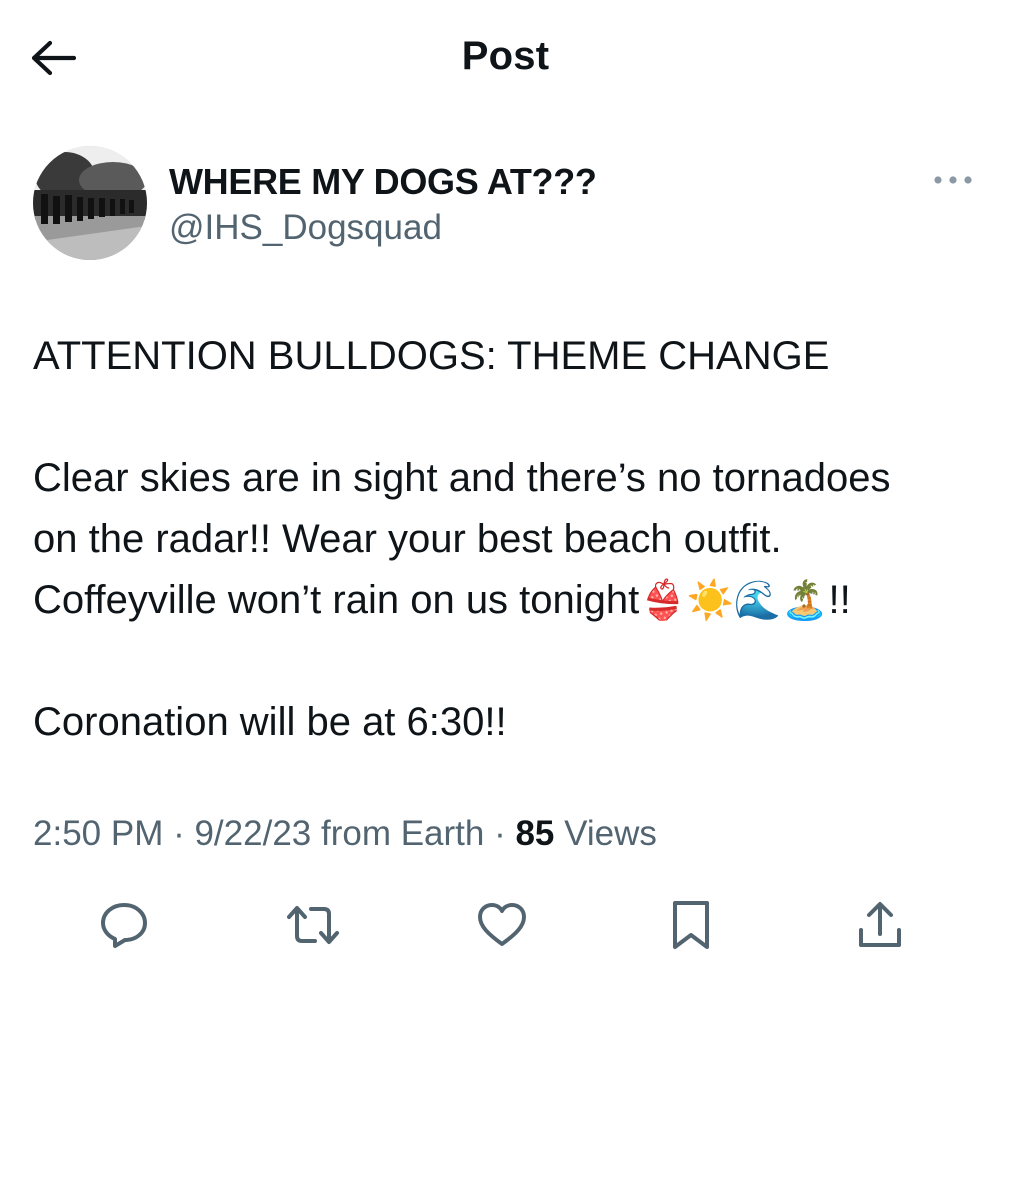 The width and height of the screenshot is (1011, 1200). I want to click on bookmark-button, so click(691, 925).